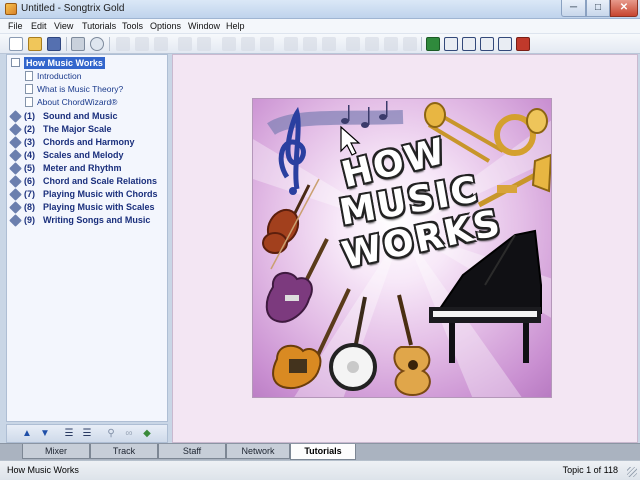 This screenshot has height=480, width=640. I want to click on tutorial-list-icon, so click(451, 44).